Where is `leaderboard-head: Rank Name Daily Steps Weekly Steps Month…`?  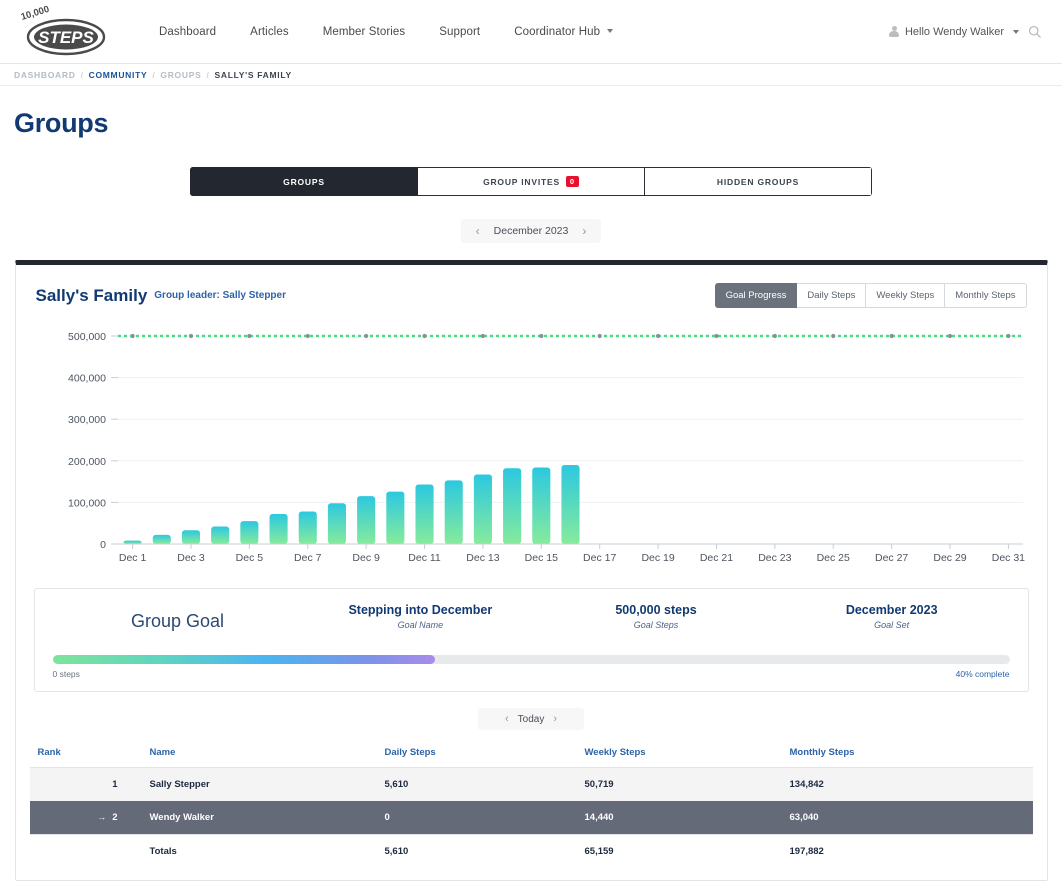 leaderboard-head: Rank Name Daily Steps Weekly Steps Month… is located at coordinates (531, 754).